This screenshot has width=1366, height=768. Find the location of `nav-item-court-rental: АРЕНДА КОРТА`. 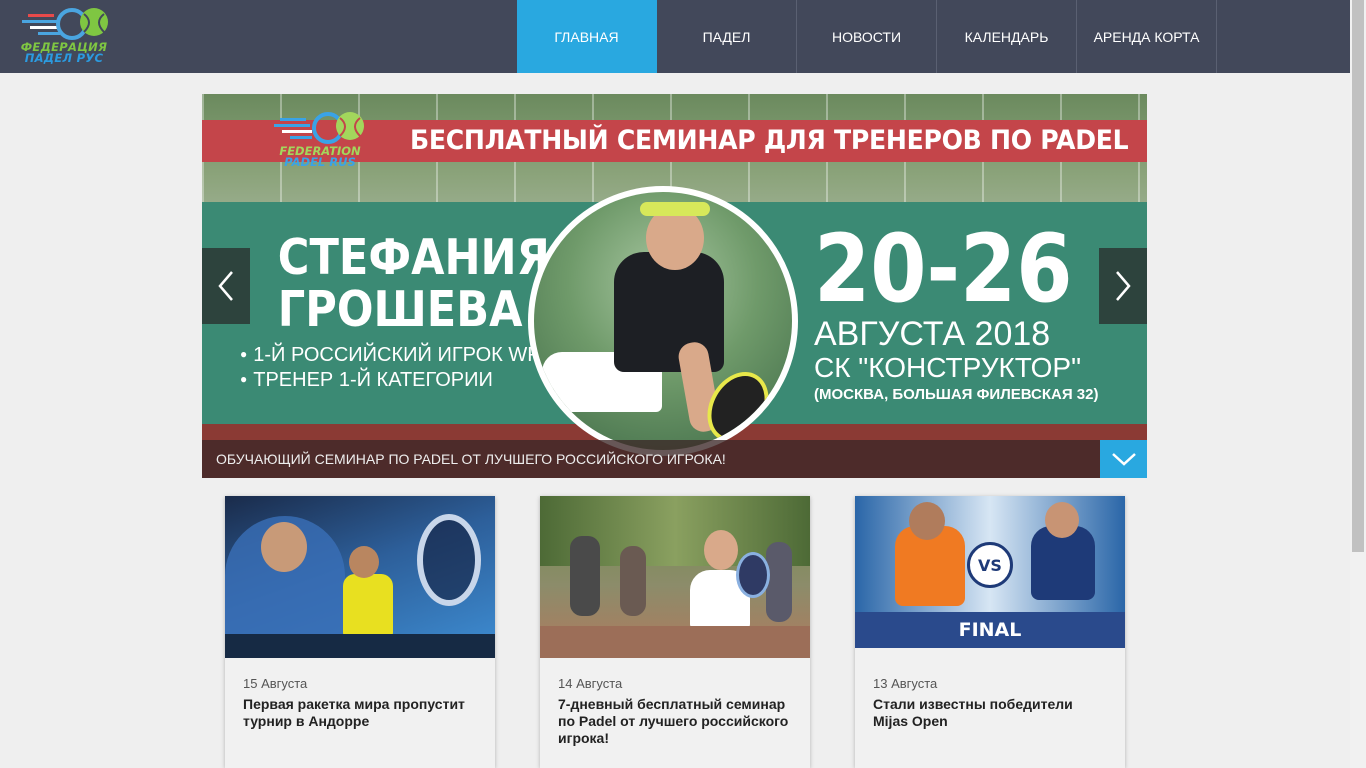

nav-item-court-rental: АРЕНДА КОРТА is located at coordinates (1147, 36).